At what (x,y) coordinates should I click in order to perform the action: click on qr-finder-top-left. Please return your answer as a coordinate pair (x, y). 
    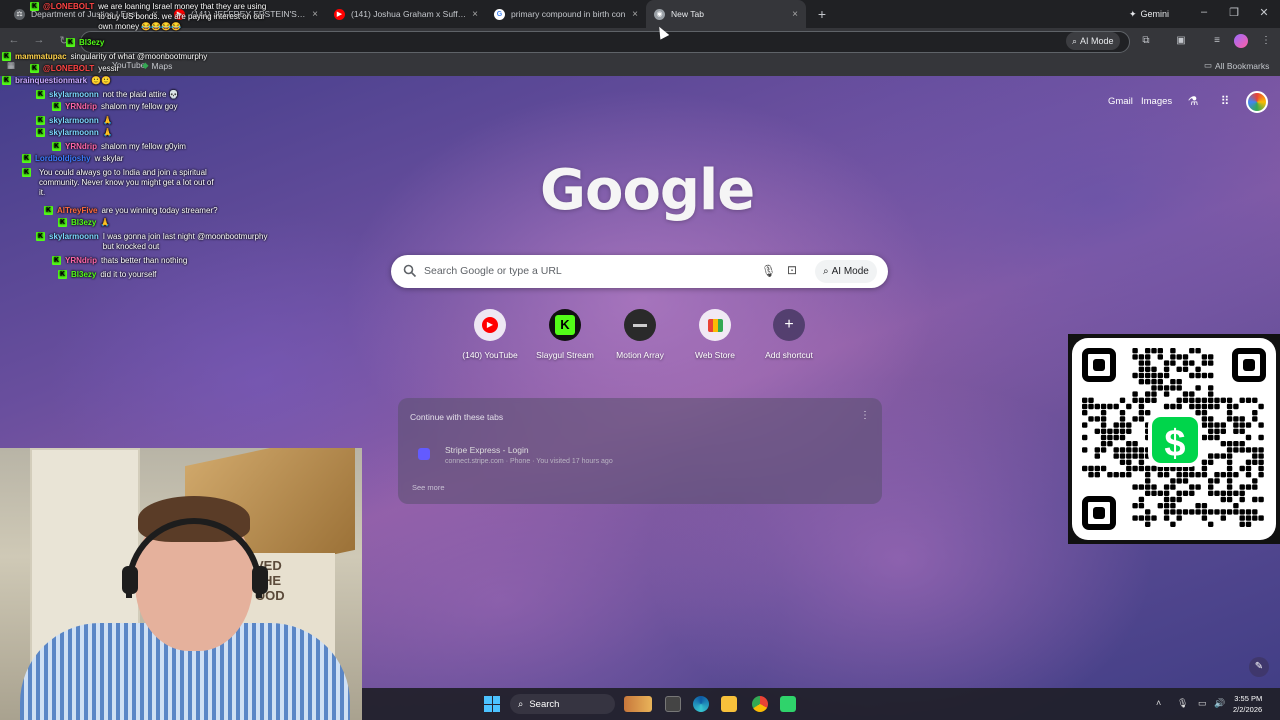
    Looking at the image, I should click on (1099, 365).